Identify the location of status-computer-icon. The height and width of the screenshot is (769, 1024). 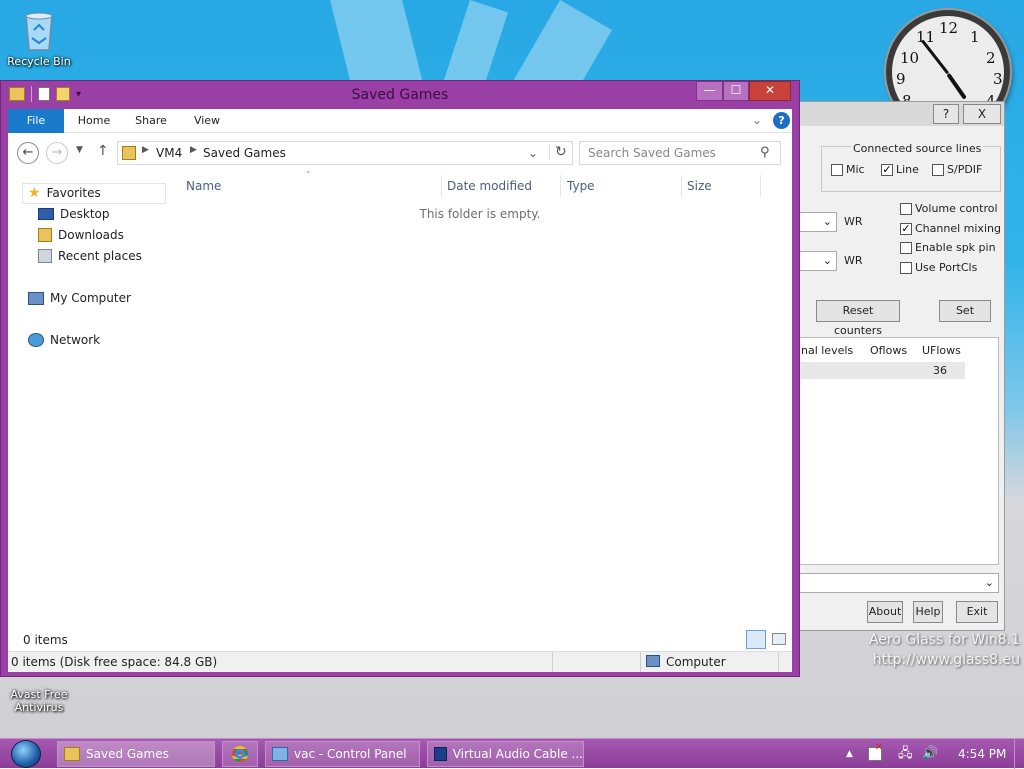
(653, 661).